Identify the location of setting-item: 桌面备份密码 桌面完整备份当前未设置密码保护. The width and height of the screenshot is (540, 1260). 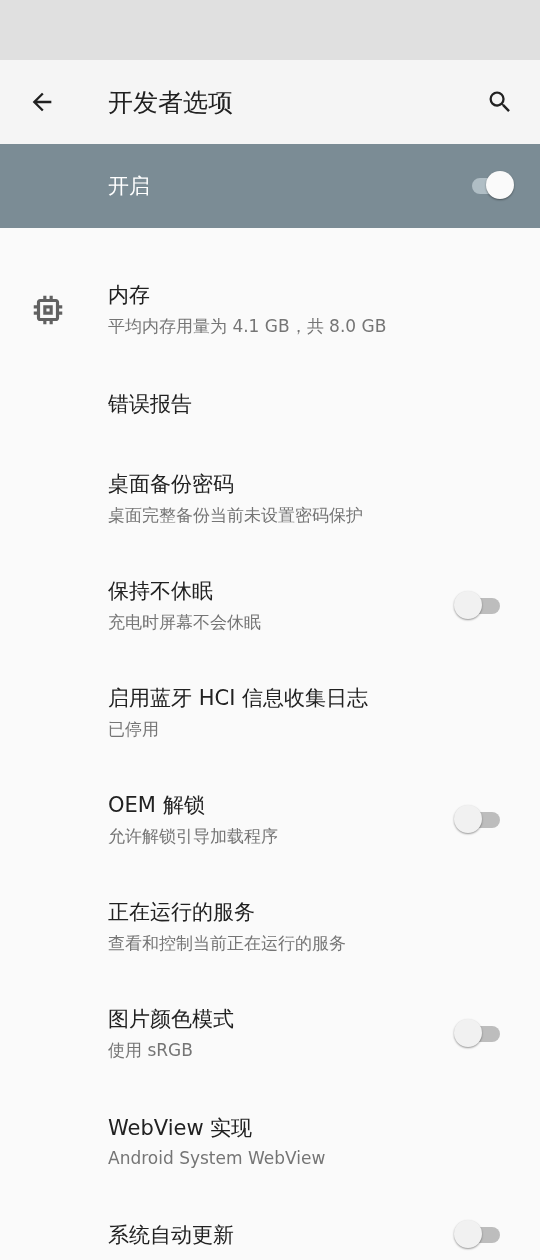
(270, 498).